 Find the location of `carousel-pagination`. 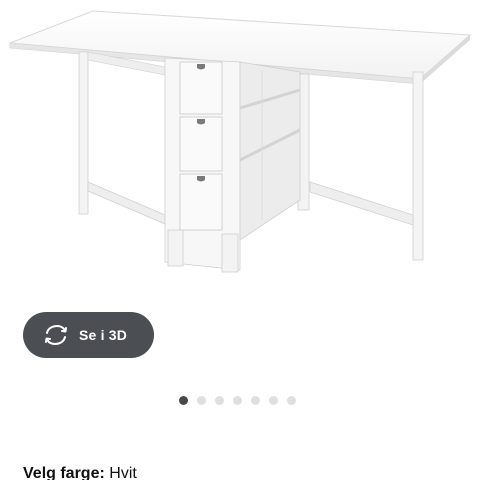

carousel-pagination is located at coordinates (242, 400).